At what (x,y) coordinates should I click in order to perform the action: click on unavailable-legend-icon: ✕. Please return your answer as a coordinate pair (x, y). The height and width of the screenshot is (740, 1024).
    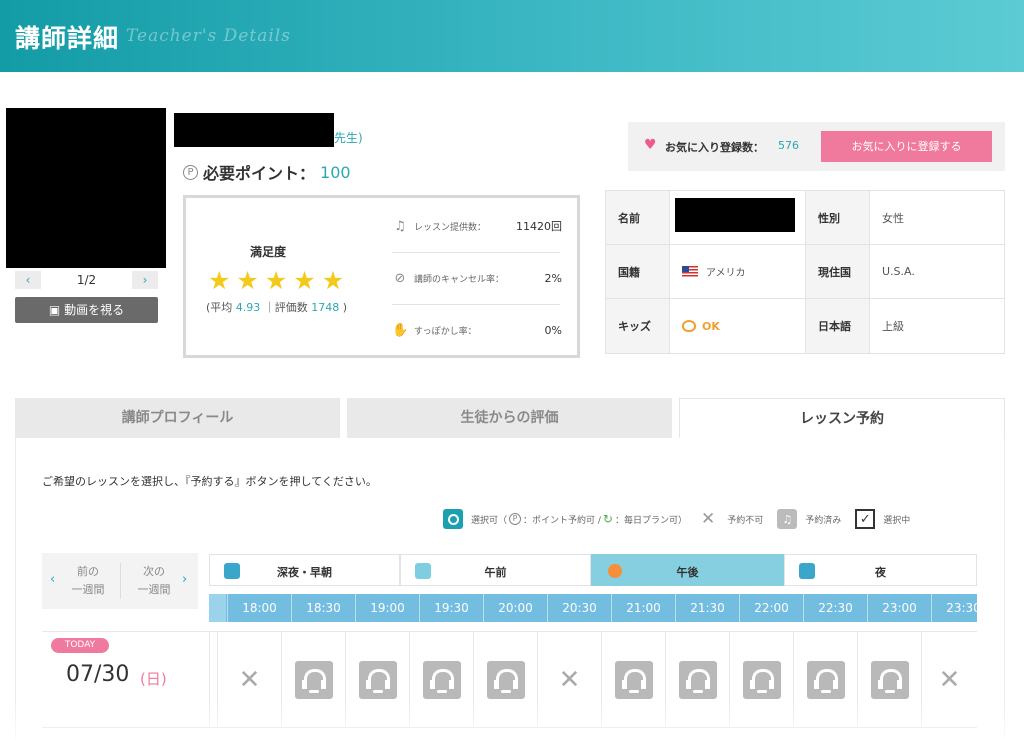
    Looking at the image, I should click on (708, 519).